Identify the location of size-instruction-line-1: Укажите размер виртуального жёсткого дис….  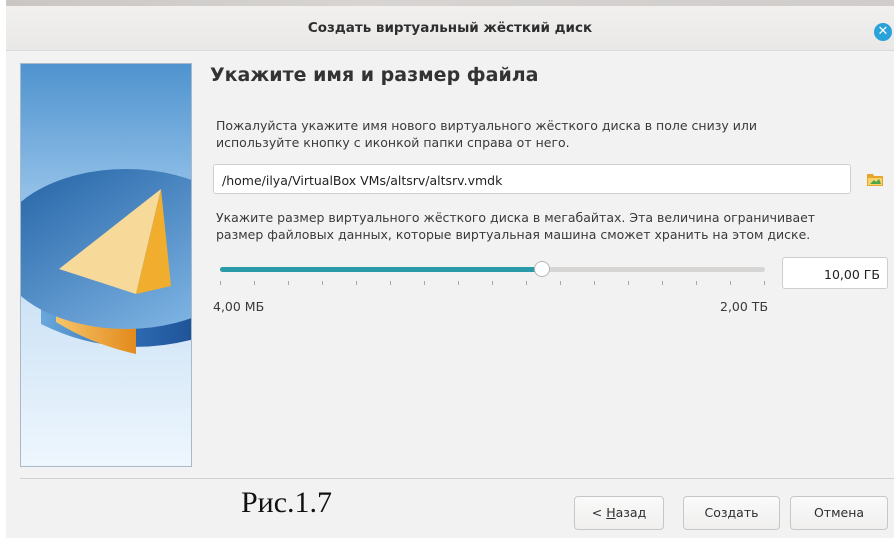
(516, 217).